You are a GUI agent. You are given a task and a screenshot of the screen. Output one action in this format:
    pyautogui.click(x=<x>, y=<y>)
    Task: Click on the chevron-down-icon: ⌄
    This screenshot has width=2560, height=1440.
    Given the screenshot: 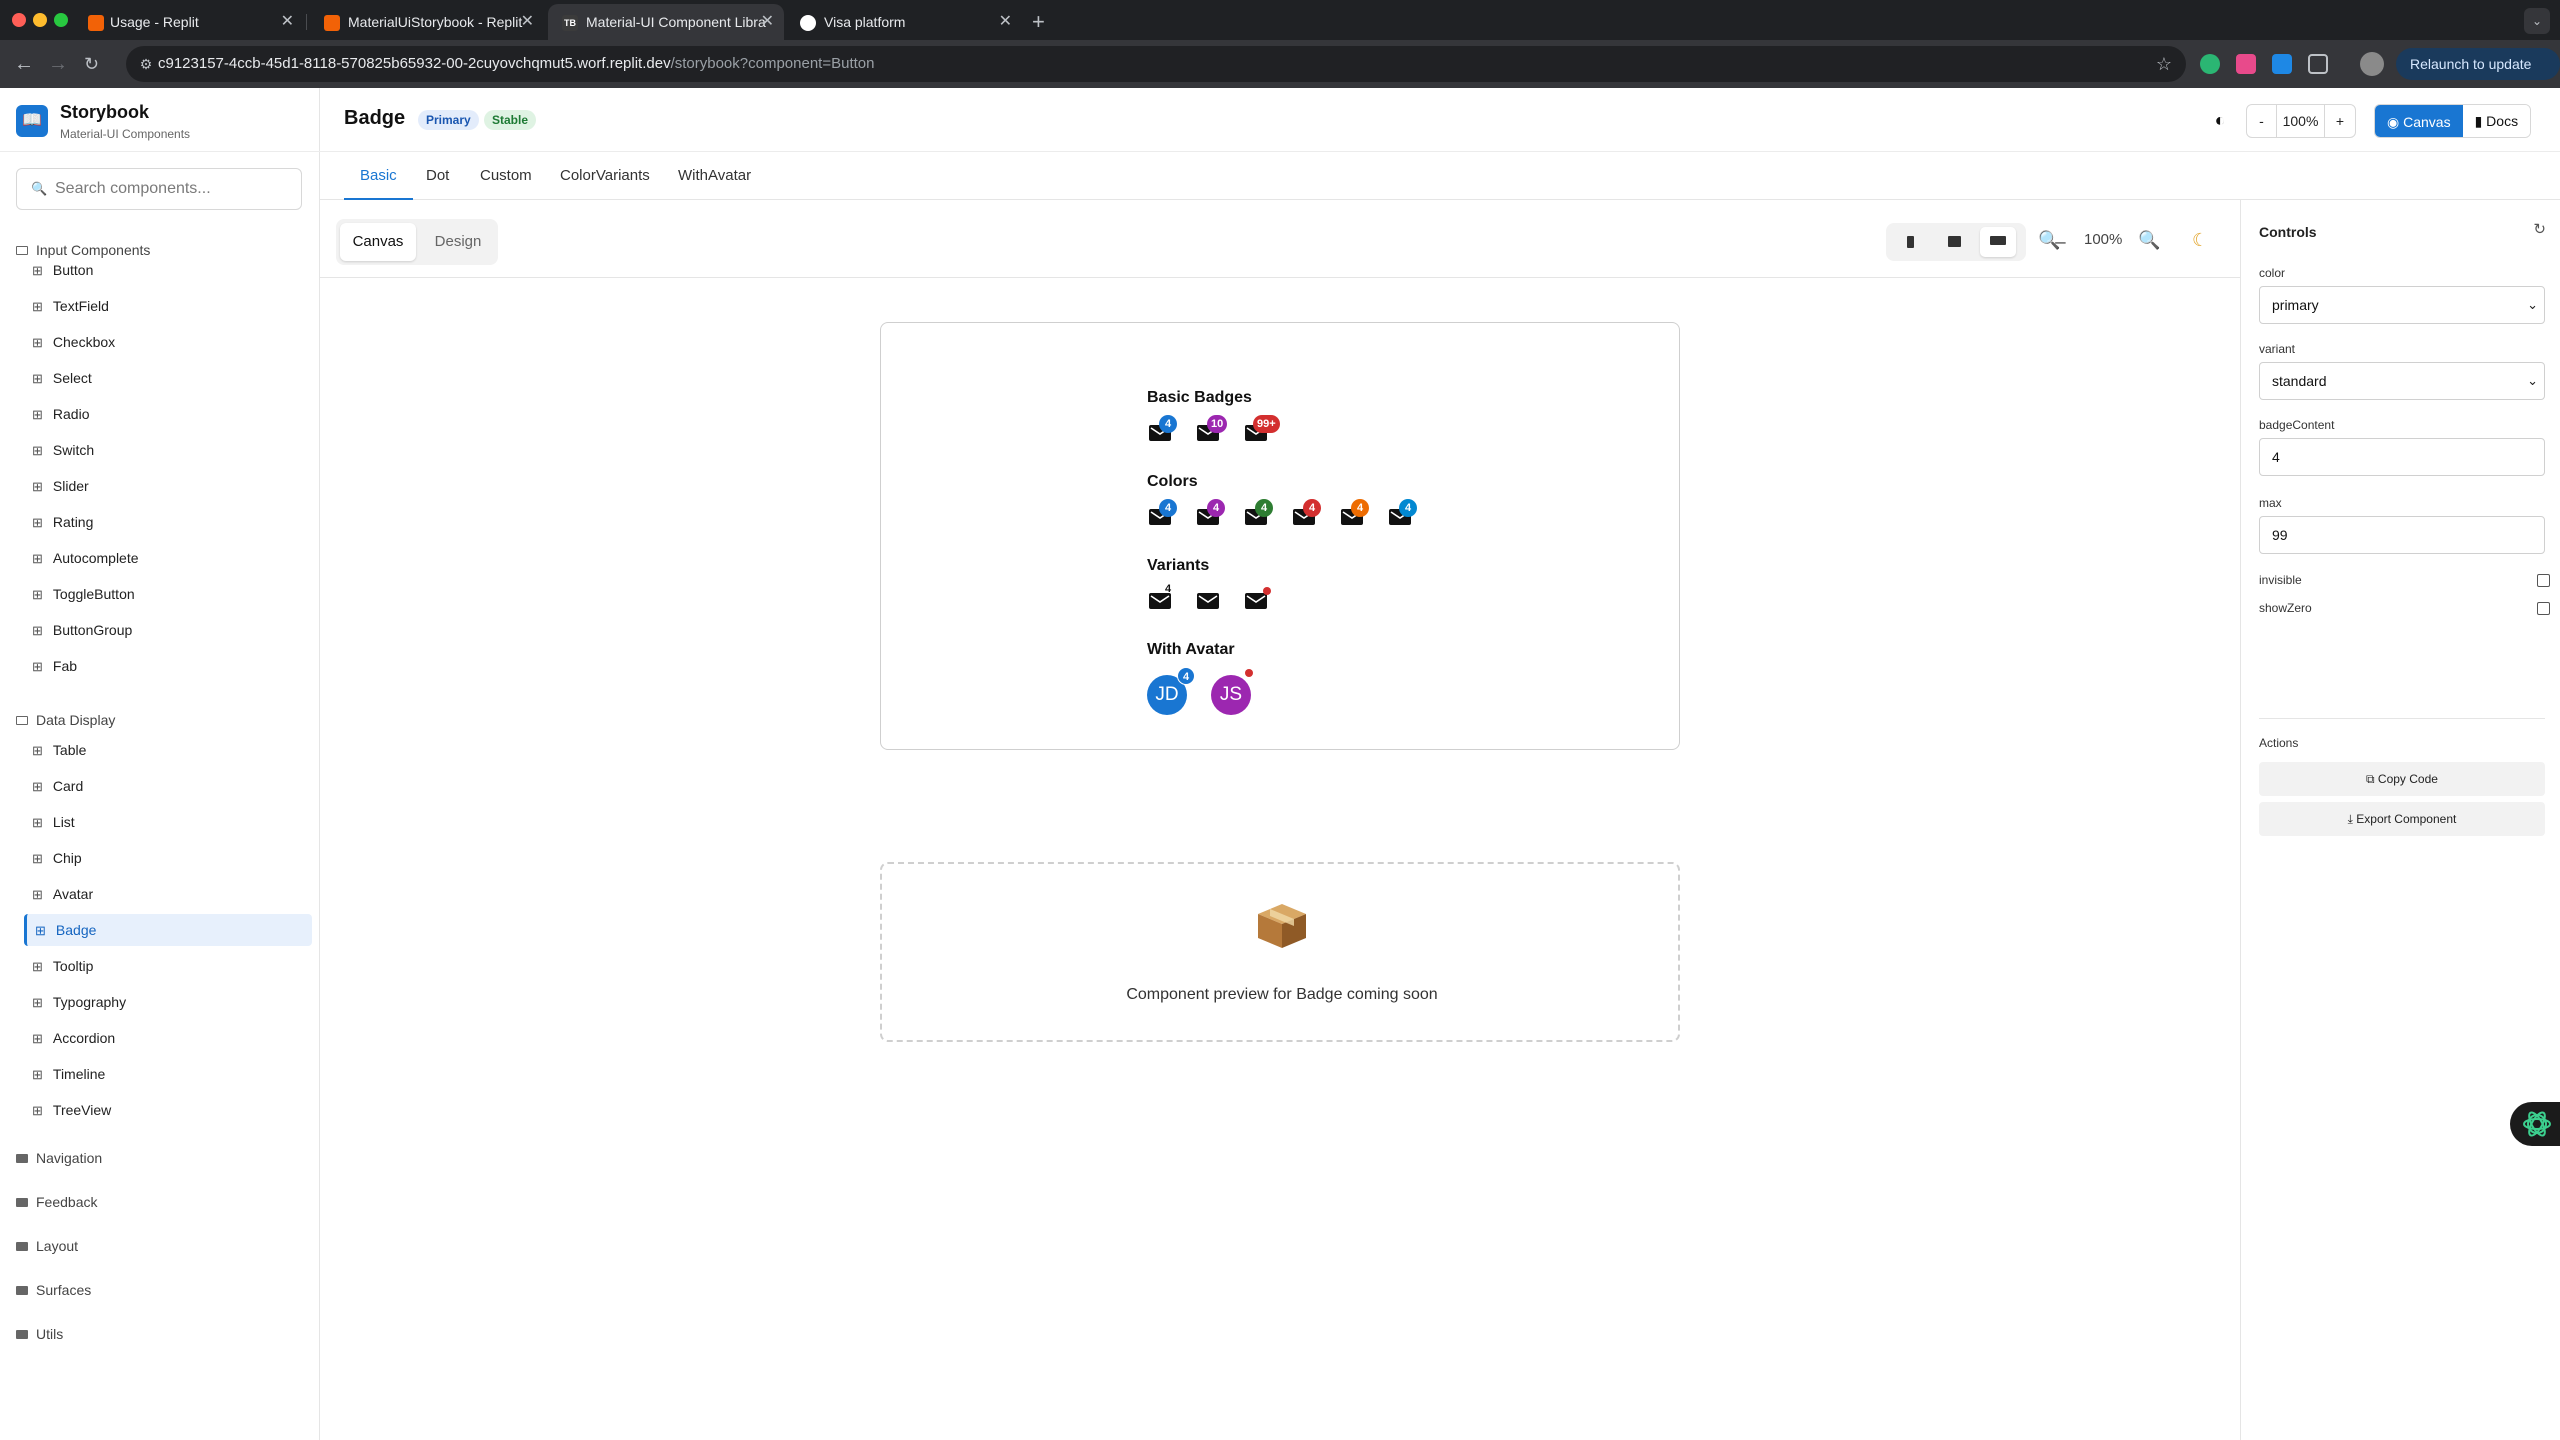 What is the action you would take?
    pyautogui.click(x=2532, y=304)
    